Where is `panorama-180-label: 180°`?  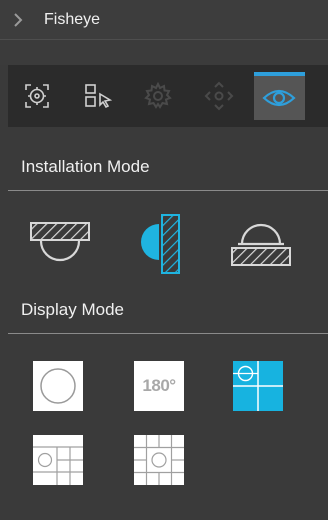
panorama-180-label: 180° is located at coordinates (159, 385).